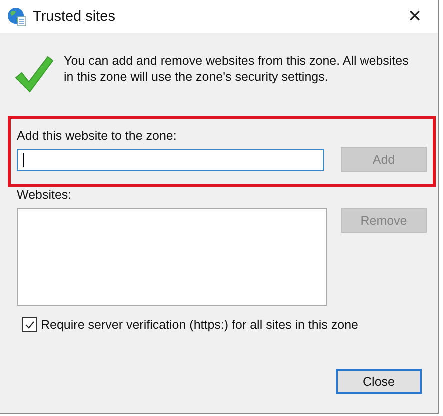  Describe the element at coordinates (415, 16) in the screenshot. I see `close-button: ✕` at that location.